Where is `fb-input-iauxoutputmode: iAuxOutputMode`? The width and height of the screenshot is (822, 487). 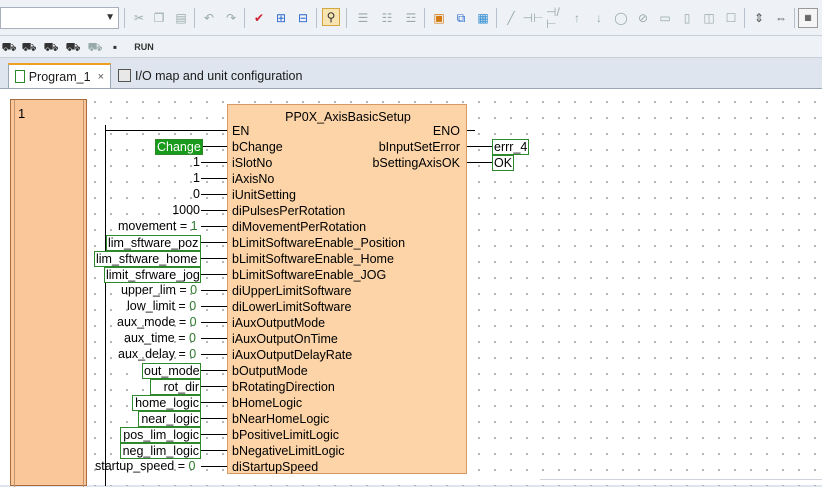 fb-input-iauxoutputmode: iAuxOutputMode is located at coordinates (279, 323).